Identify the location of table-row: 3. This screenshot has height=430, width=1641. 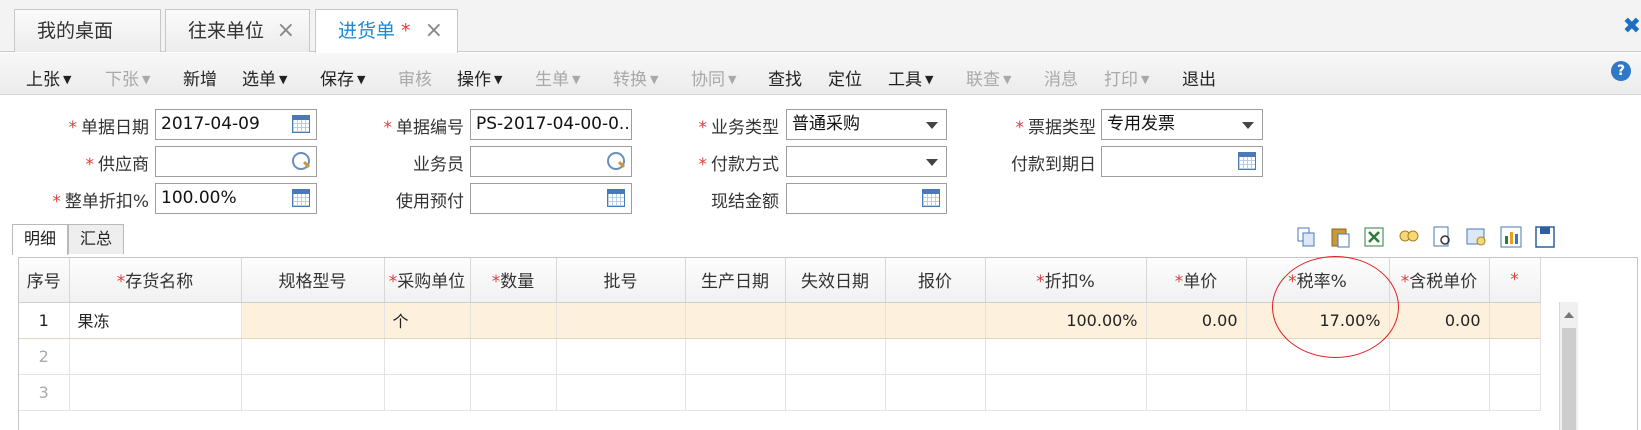
(780, 392).